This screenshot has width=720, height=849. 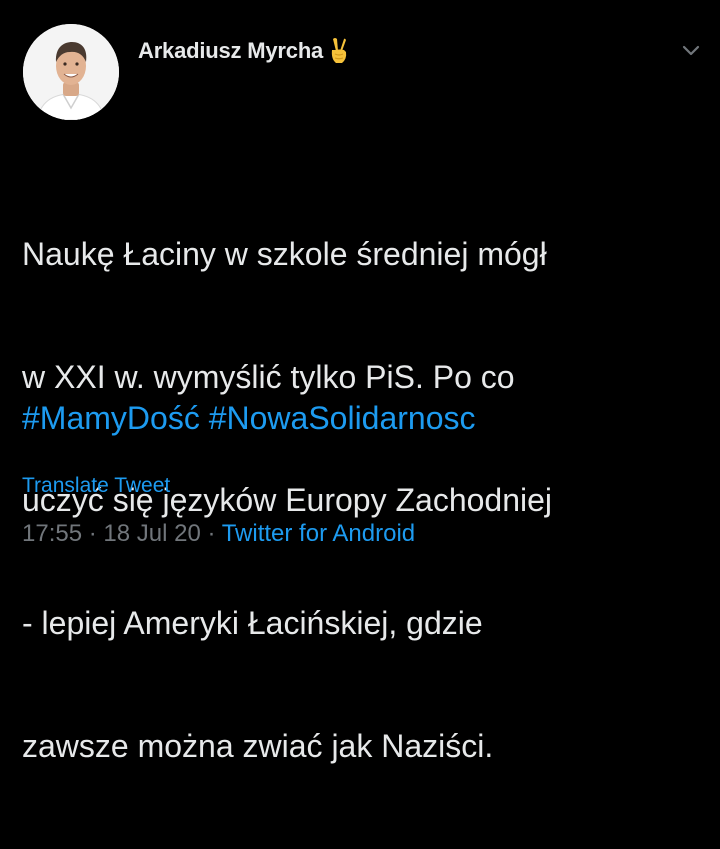 What do you see at coordinates (691, 50) in the screenshot?
I see `chevron-down-icon` at bounding box center [691, 50].